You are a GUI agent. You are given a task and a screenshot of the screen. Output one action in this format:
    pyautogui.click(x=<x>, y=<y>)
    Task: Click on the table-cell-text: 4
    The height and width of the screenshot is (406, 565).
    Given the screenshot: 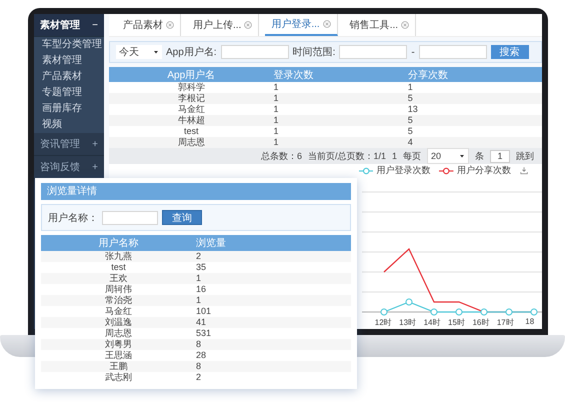 What is the action you would take?
    pyautogui.click(x=411, y=142)
    